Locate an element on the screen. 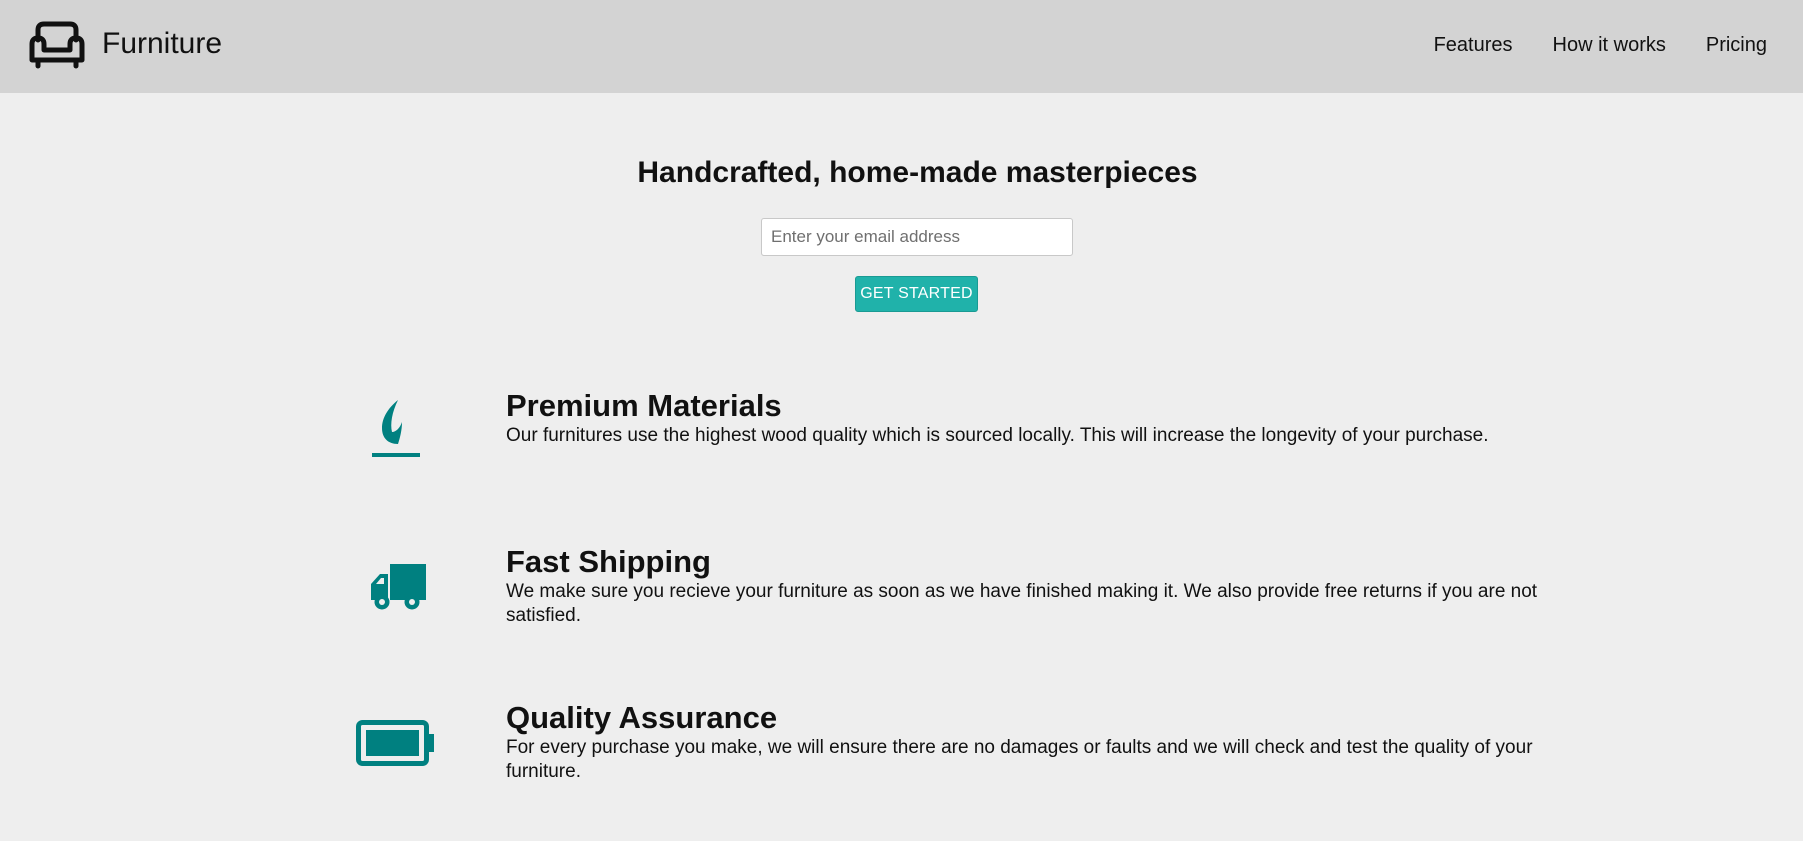  nav-link-pricing: Pricing is located at coordinates (1736, 45).